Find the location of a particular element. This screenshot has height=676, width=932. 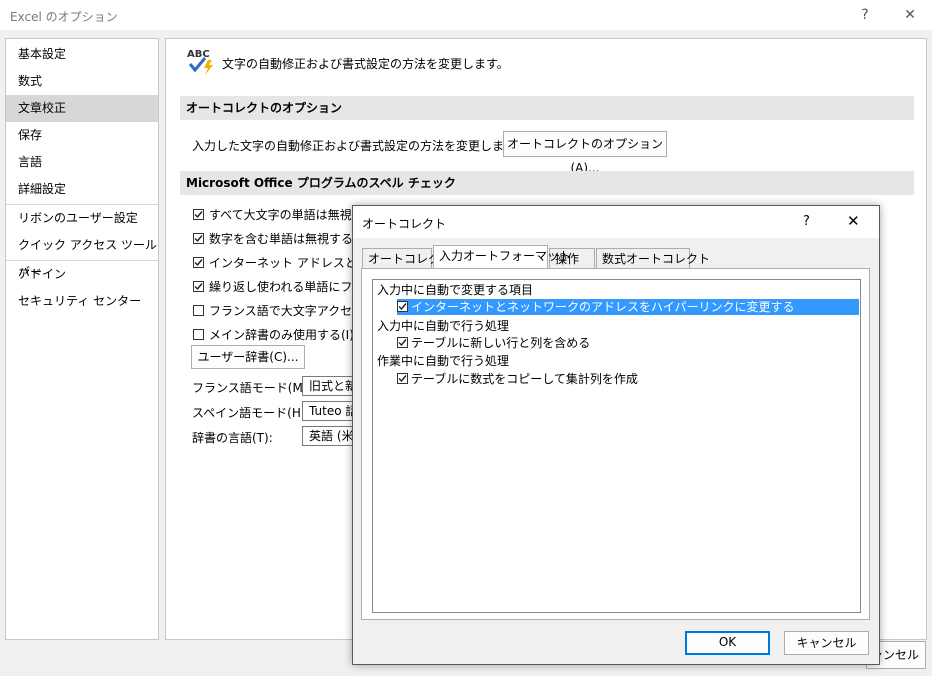

dialog-title: オートコレクト is located at coordinates (404, 224).